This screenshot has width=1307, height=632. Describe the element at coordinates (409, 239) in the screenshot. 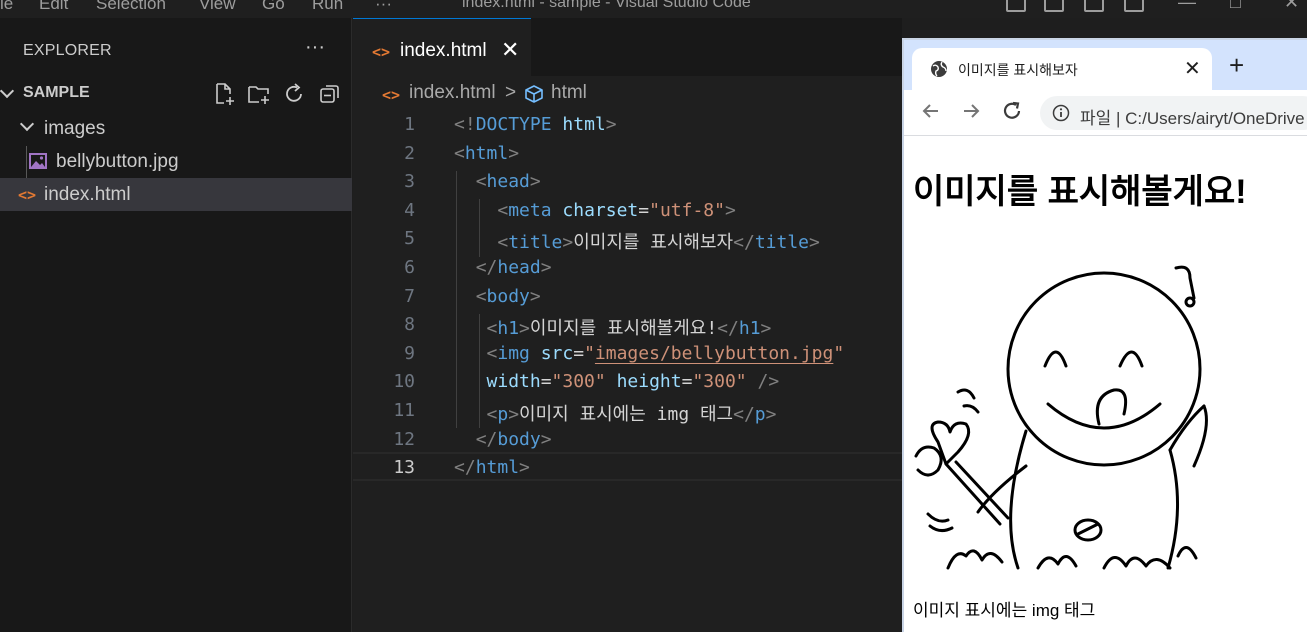

I see `line-number: 5` at that location.